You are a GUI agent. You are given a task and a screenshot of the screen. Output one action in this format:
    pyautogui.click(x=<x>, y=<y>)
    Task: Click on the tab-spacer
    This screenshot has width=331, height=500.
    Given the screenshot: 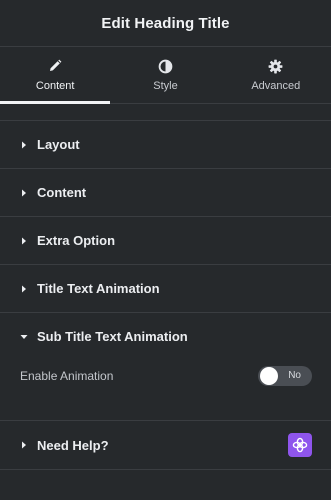 What is the action you would take?
    pyautogui.click(x=165, y=112)
    